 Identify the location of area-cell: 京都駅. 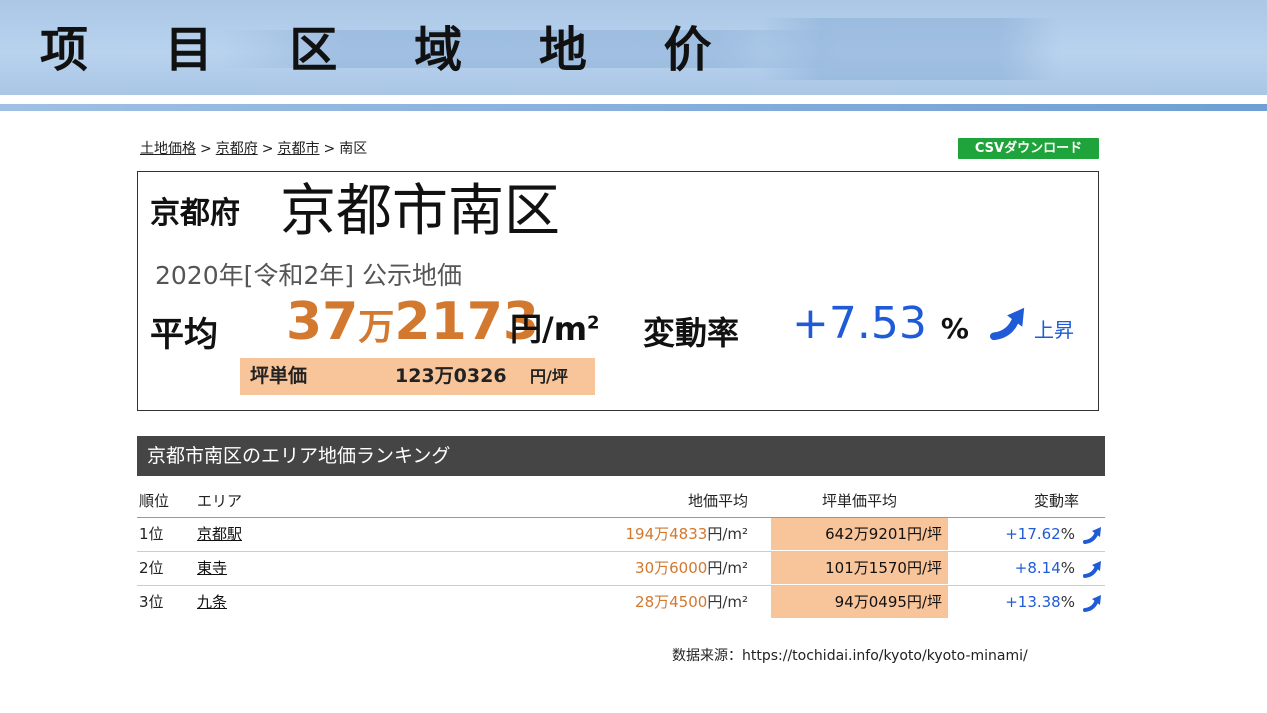
(219, 534).